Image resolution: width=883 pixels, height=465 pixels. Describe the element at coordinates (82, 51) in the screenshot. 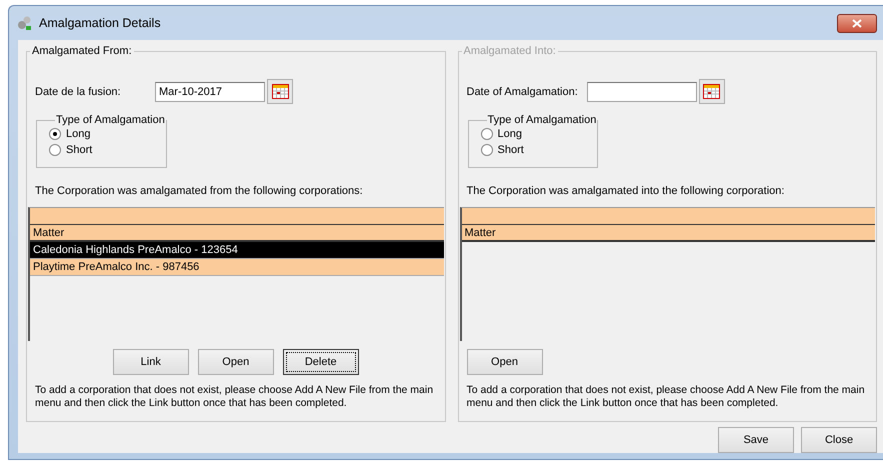

I see `group-title: Amalgamated From:` at that location.